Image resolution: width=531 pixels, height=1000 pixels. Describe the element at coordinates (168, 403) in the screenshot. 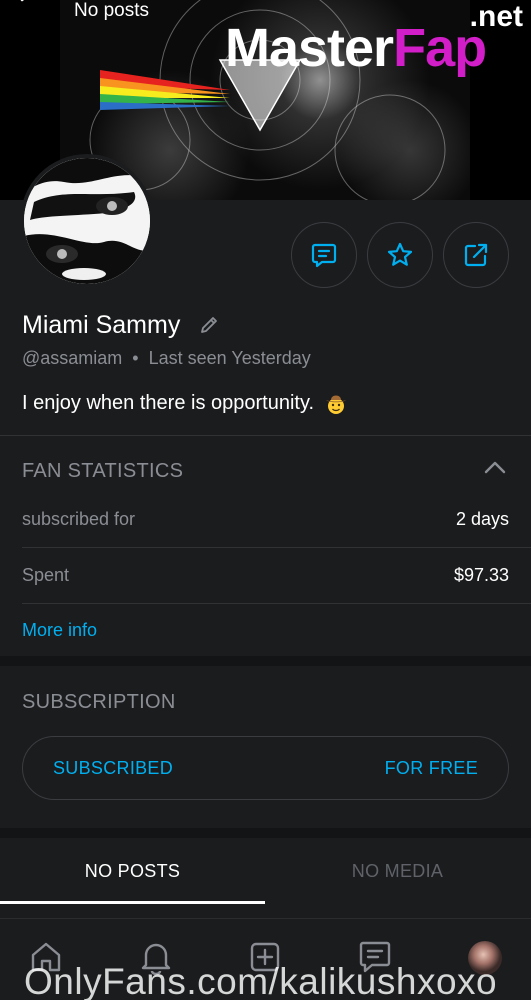

I see `bio-text: I enjoy when there is opportunity.` at that location.